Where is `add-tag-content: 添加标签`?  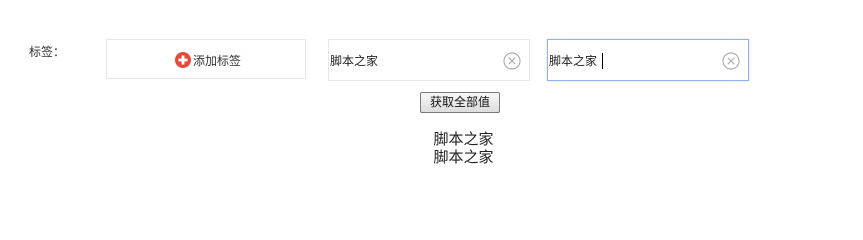
add-tag-content: 添加标签 is located at coordinates (208, 60).